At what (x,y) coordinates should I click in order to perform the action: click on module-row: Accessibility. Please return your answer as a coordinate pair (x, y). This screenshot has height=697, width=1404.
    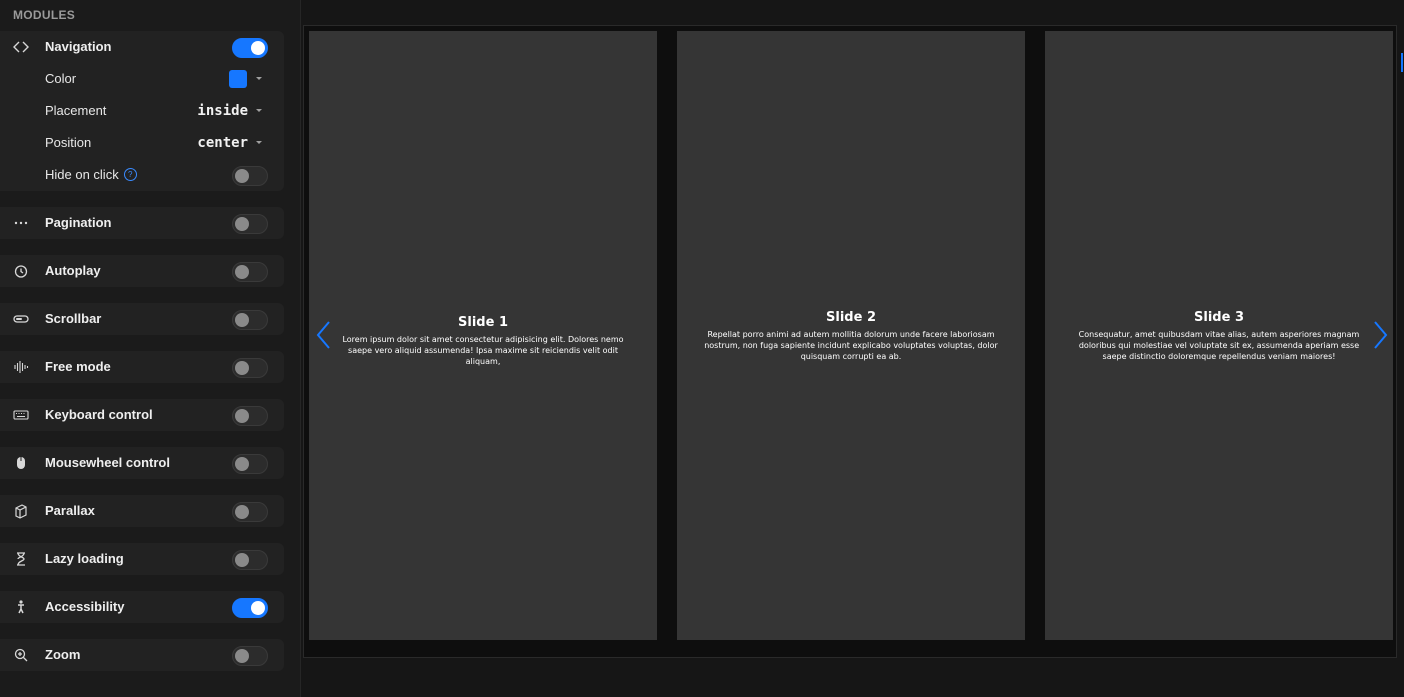
    Looking at the image, I should click on (142, 607).